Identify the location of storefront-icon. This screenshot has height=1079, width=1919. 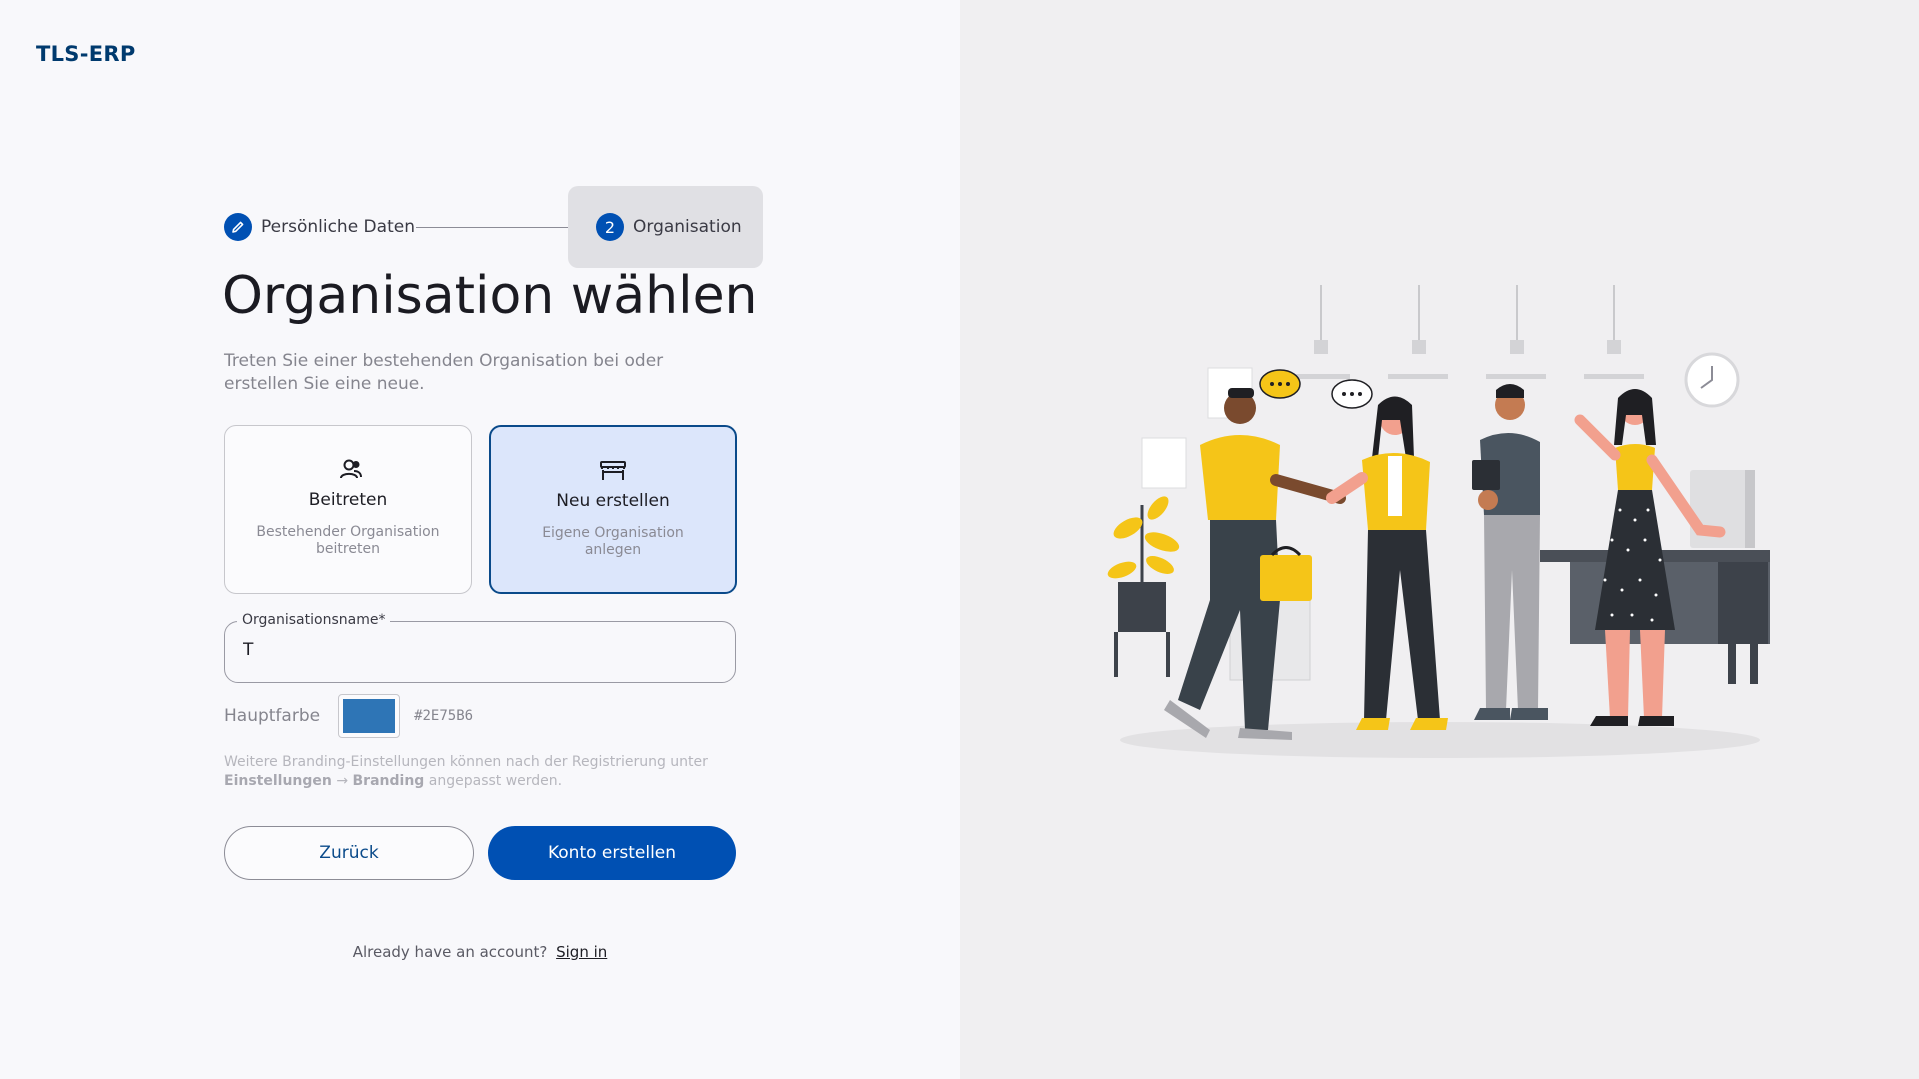
(613, 471).